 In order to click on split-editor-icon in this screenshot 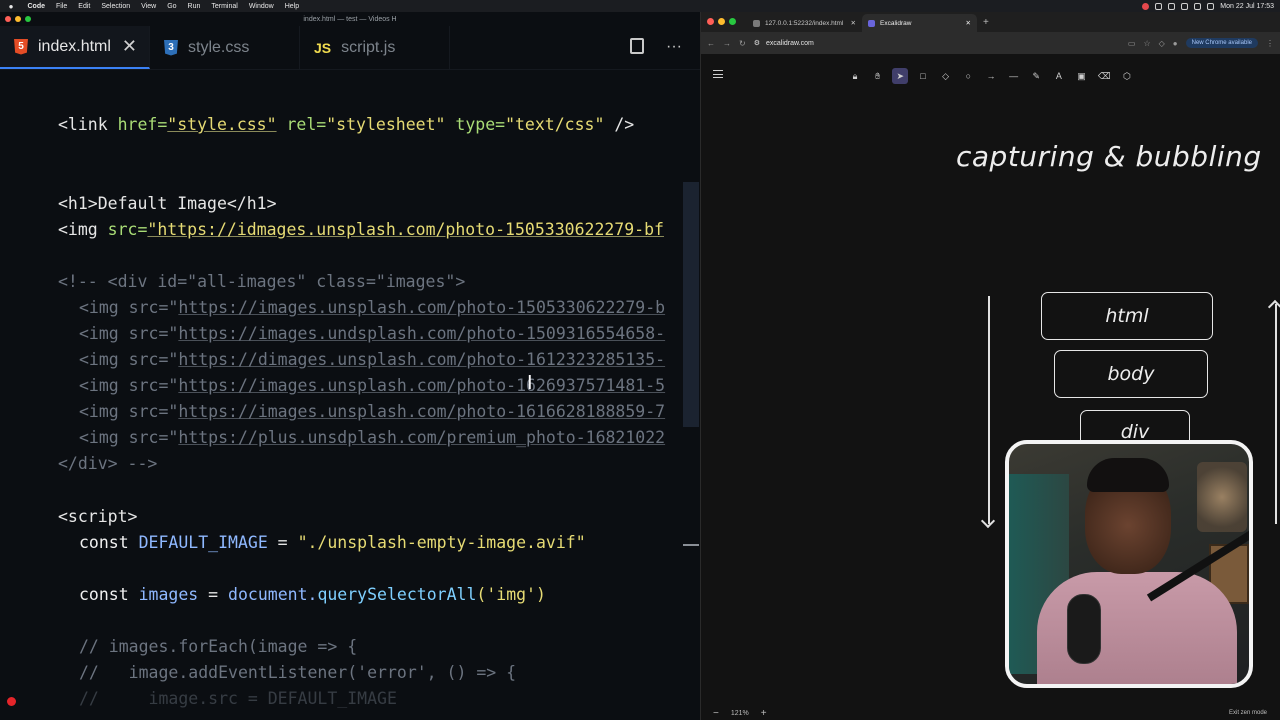, I will do `click(637, 46)`.